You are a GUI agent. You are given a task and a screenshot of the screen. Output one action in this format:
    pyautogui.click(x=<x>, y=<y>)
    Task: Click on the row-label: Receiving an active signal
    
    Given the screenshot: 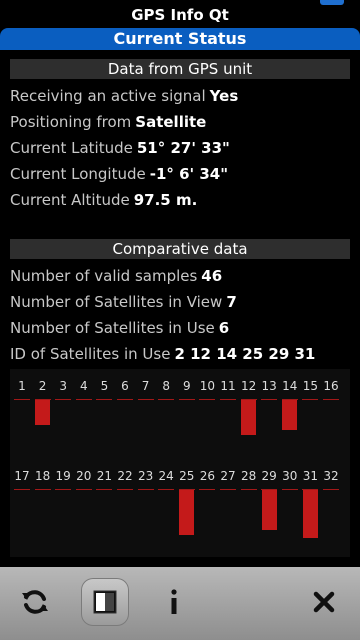 What is the action you would take?
    pyautogui.click(x=108, y=96)
    